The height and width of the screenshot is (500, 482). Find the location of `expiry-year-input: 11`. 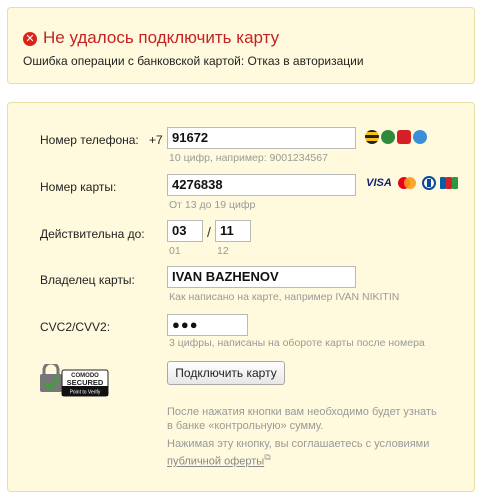

expiry-year-input: 11 is located at coordinates (233, 231).